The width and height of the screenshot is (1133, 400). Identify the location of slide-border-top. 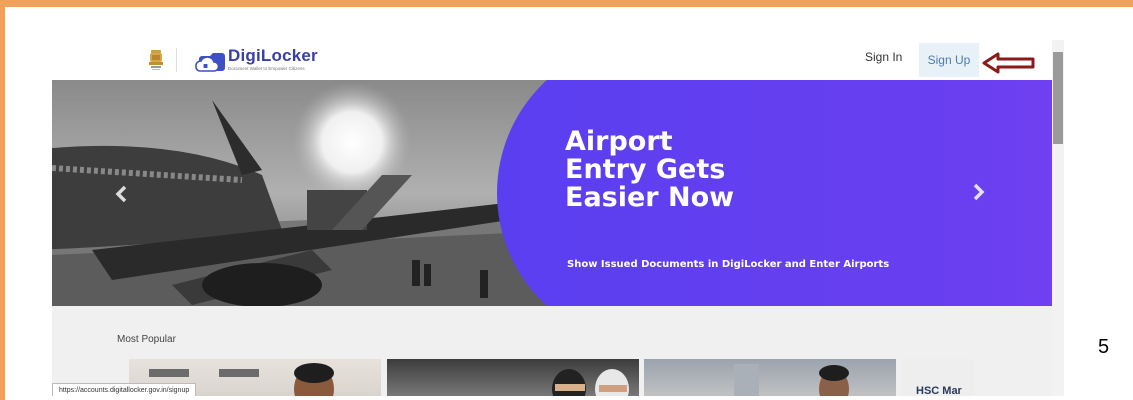
(566, 3).